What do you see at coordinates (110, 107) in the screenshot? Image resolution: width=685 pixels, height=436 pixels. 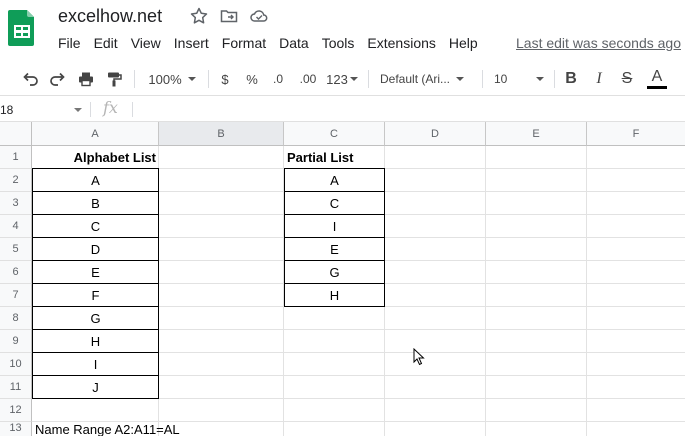 I see `fx-icon: fx` at bounding box center [110, 107].